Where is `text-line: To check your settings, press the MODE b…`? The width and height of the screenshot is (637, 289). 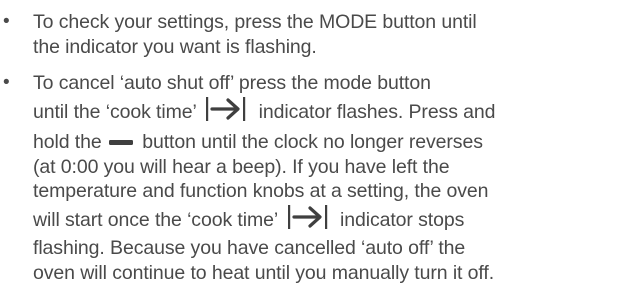
text-line: To check your settings, press the MODE b… is located at coordinates (255, 22).